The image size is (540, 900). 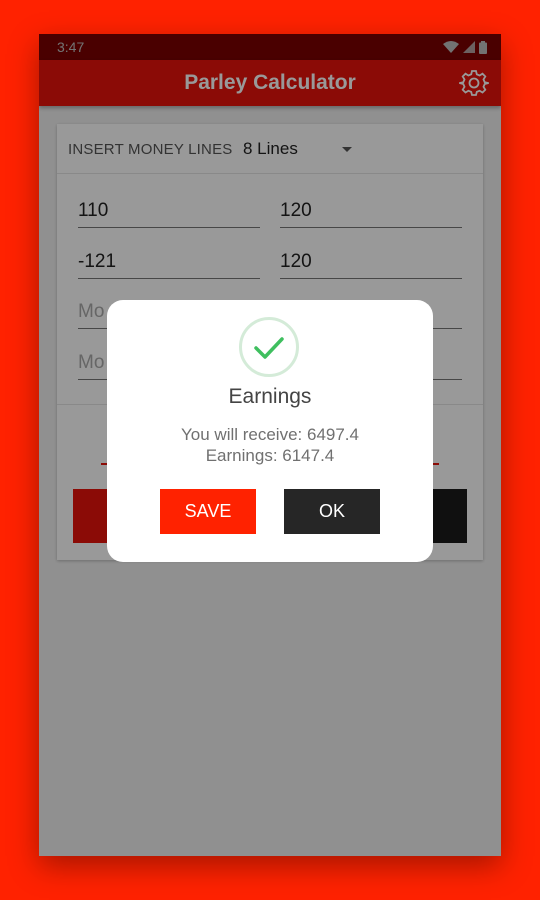 I want to click on status-bar-dim, so click(x=270, y=47).